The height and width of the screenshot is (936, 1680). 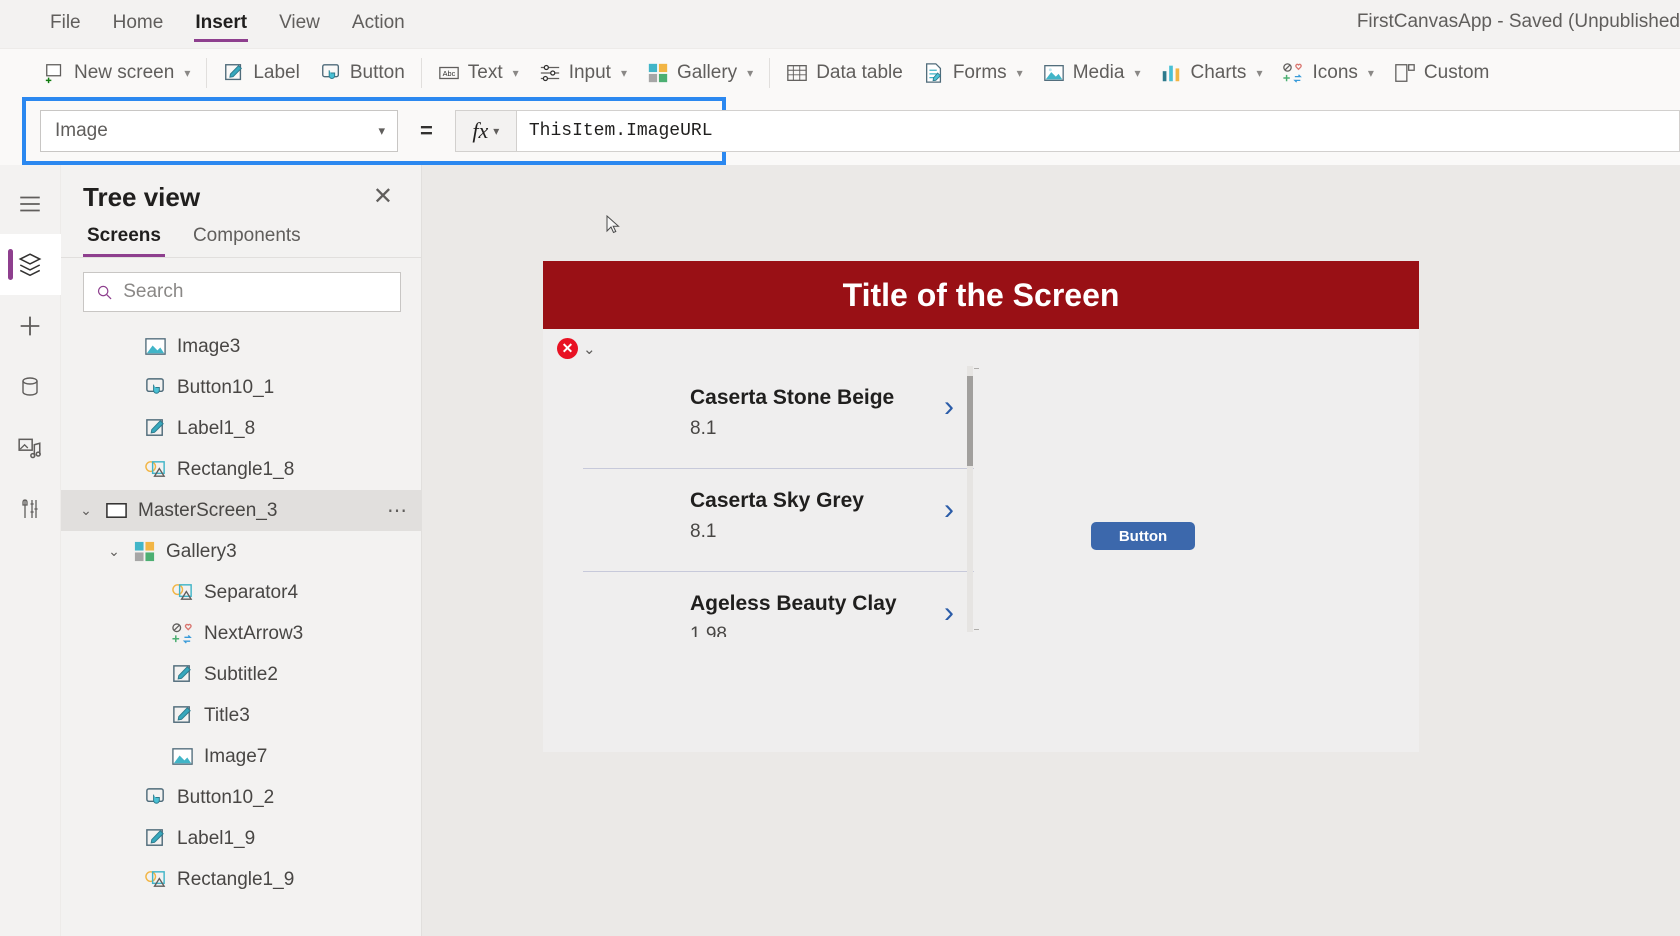 I want to click on tree-item-label1-9: Label1_9, so click(x=241, y=838).